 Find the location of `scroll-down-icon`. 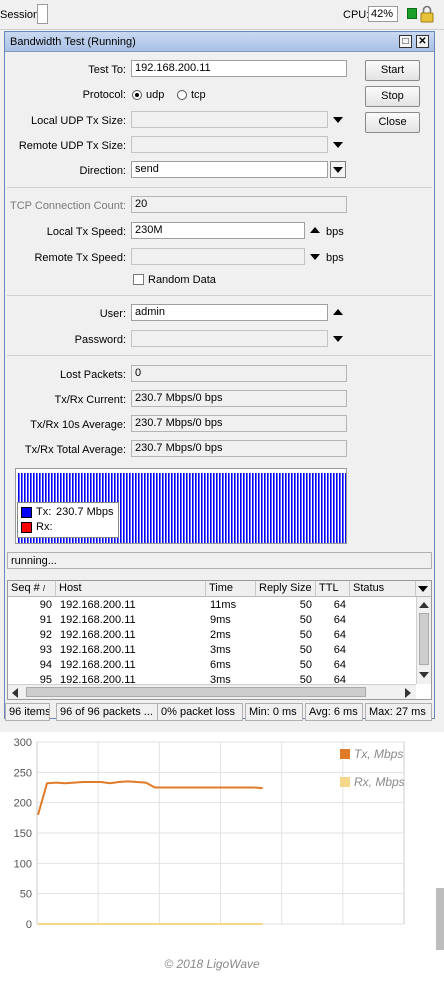

scroll-down-icon is located at coordinates (424, 675).